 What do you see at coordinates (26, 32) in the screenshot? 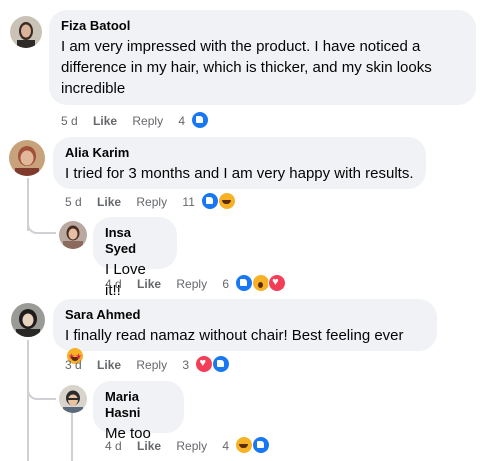
I see `avatar-fiza-batool` at bounding box center [26, 32].